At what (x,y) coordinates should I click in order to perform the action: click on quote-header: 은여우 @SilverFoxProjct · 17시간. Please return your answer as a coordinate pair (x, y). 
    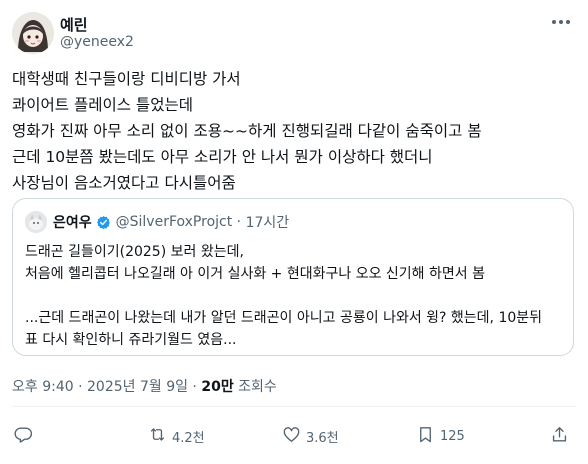
    Looking at the image, I should click on (171, 222).